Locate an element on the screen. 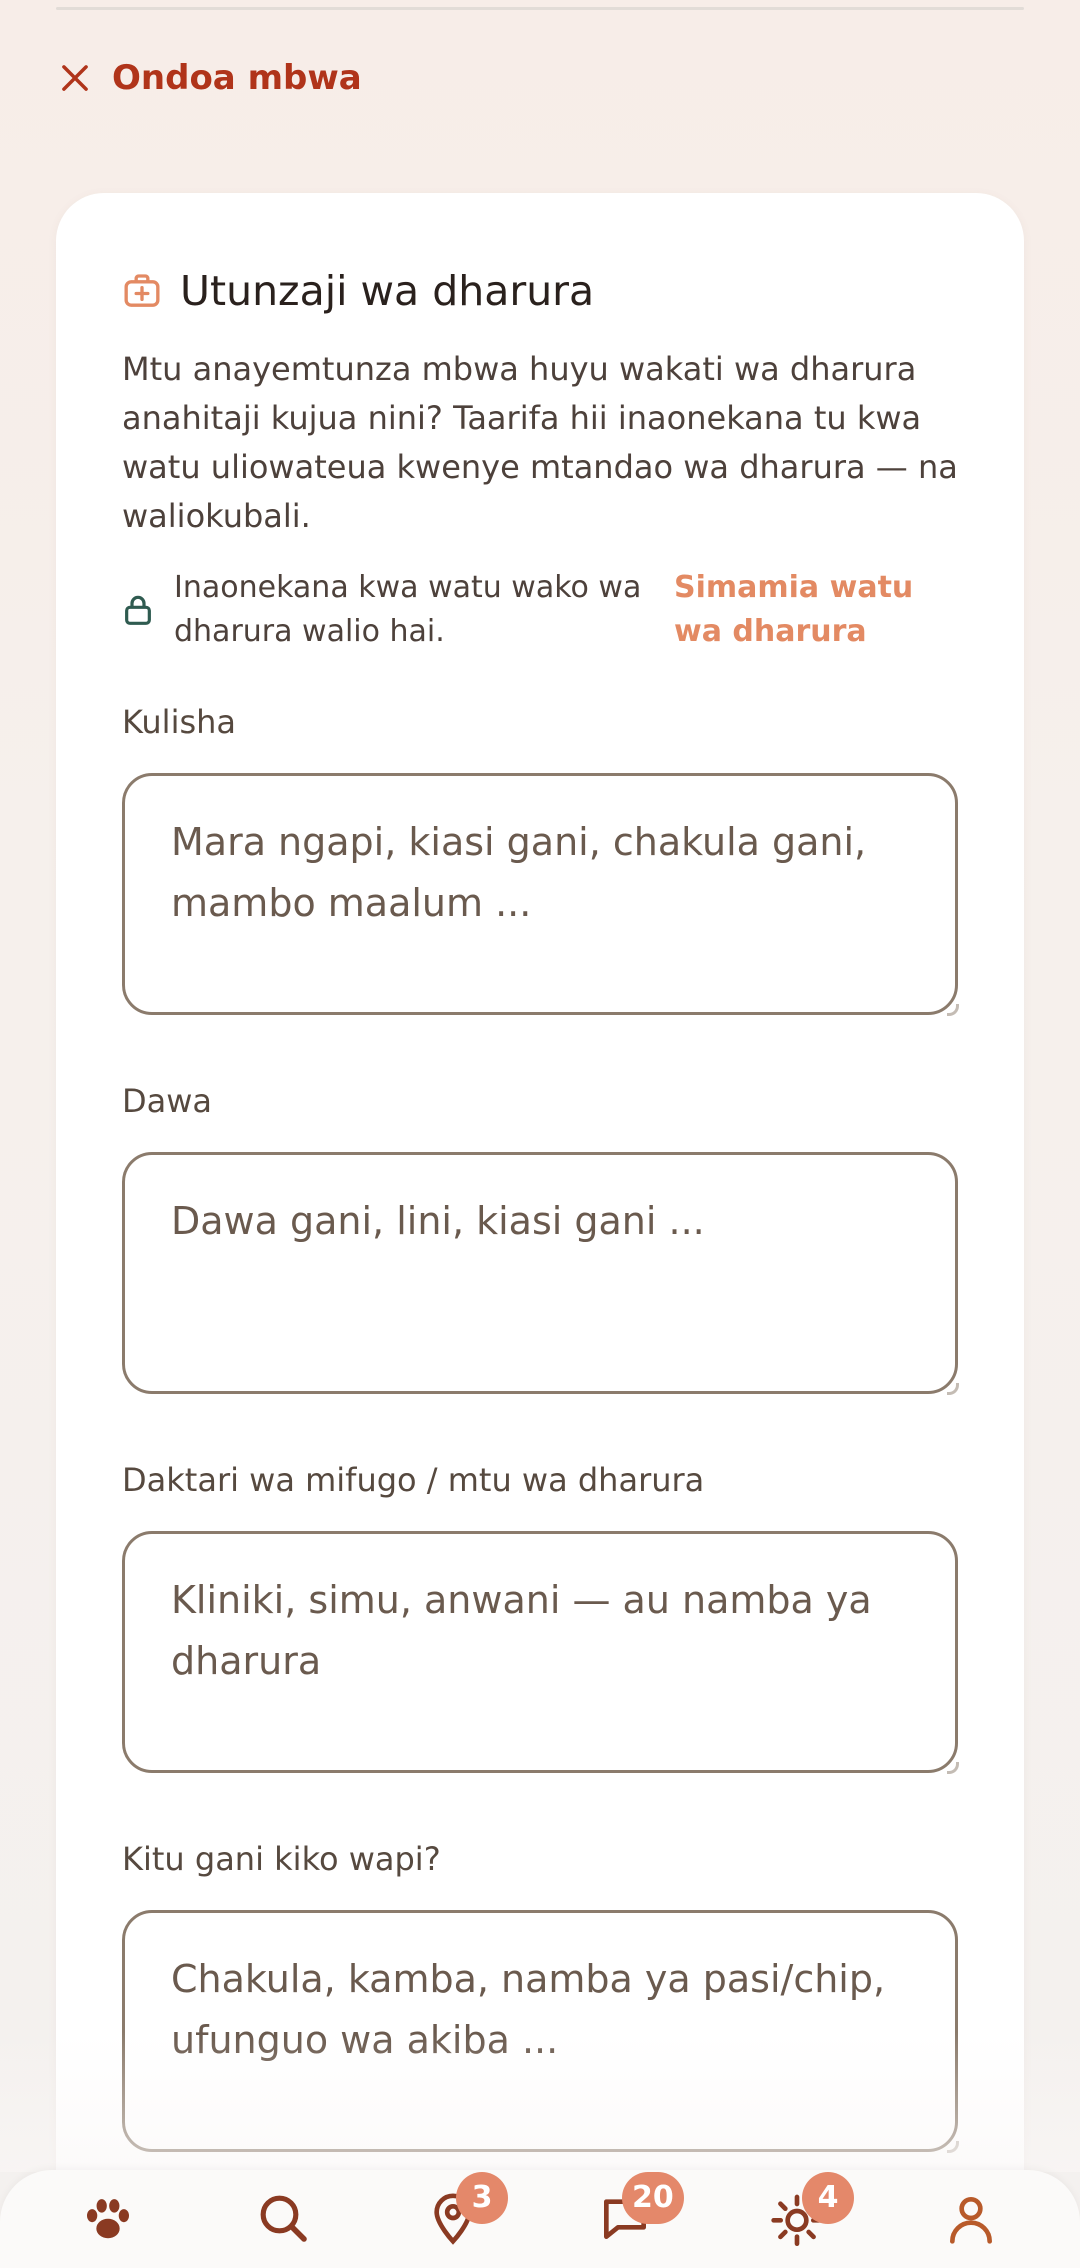  nav-locations: 3 is located at coordinates (458, 2218).